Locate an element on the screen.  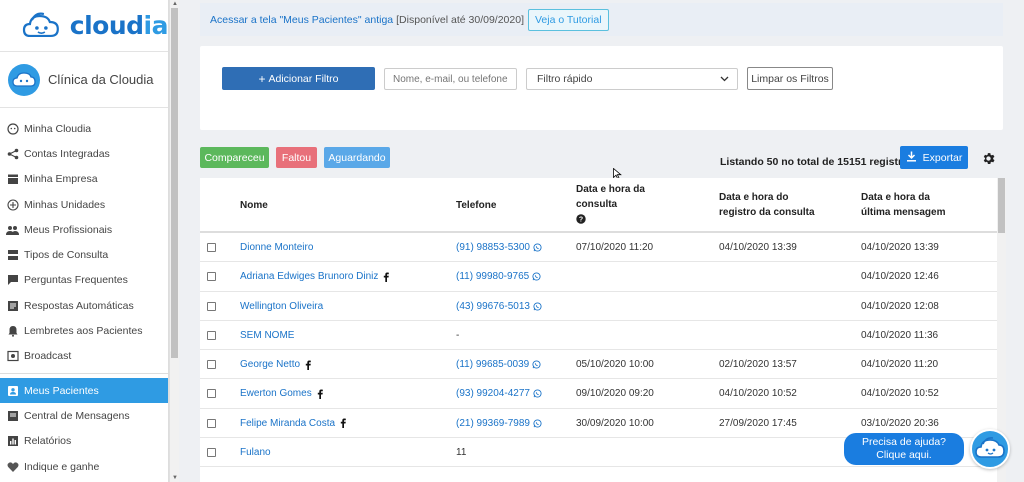
help-icon: ? is located at coordinates (581, 219).